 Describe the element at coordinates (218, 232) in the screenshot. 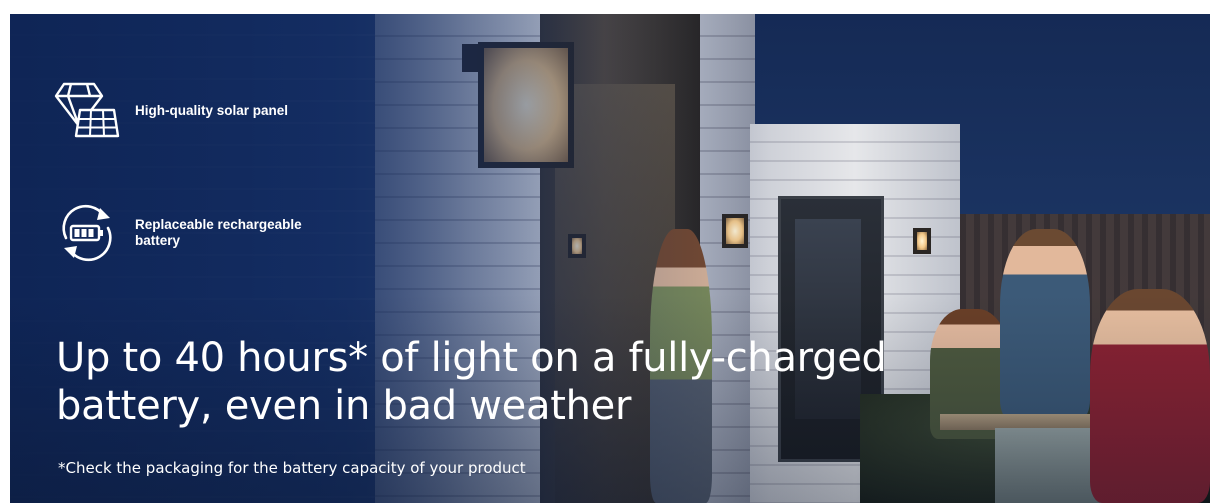

I see `feature-battery-label: Replaceable rechargeable battery` at that location.